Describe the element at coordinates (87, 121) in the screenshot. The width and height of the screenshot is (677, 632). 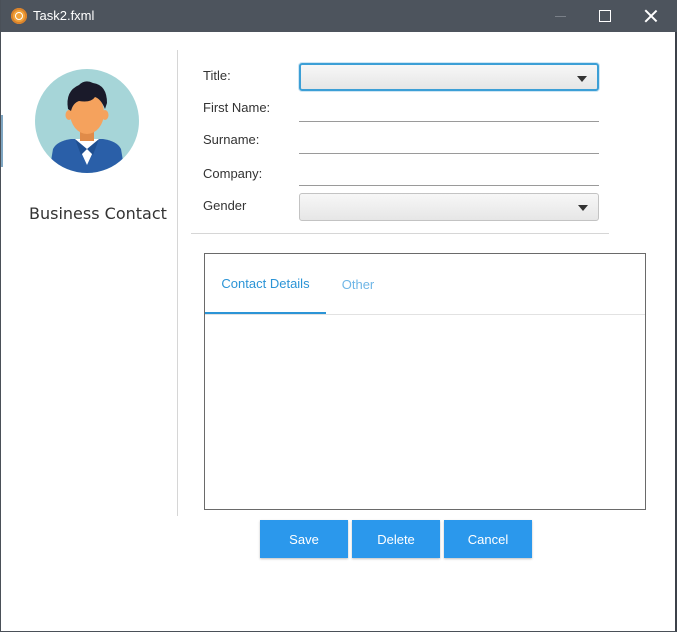
I see `person-avatar-icon` at that location.